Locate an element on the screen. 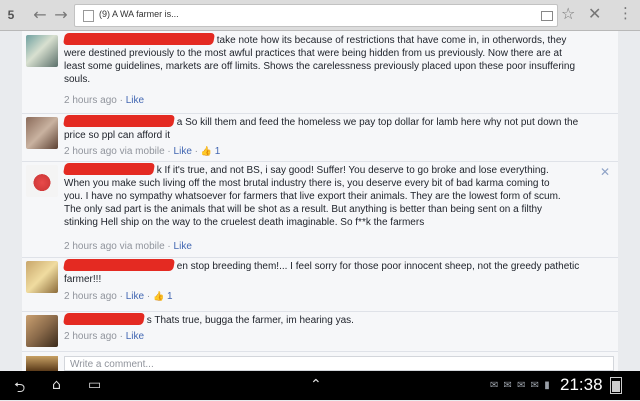  page-icon is located at coordinates (88, 16).